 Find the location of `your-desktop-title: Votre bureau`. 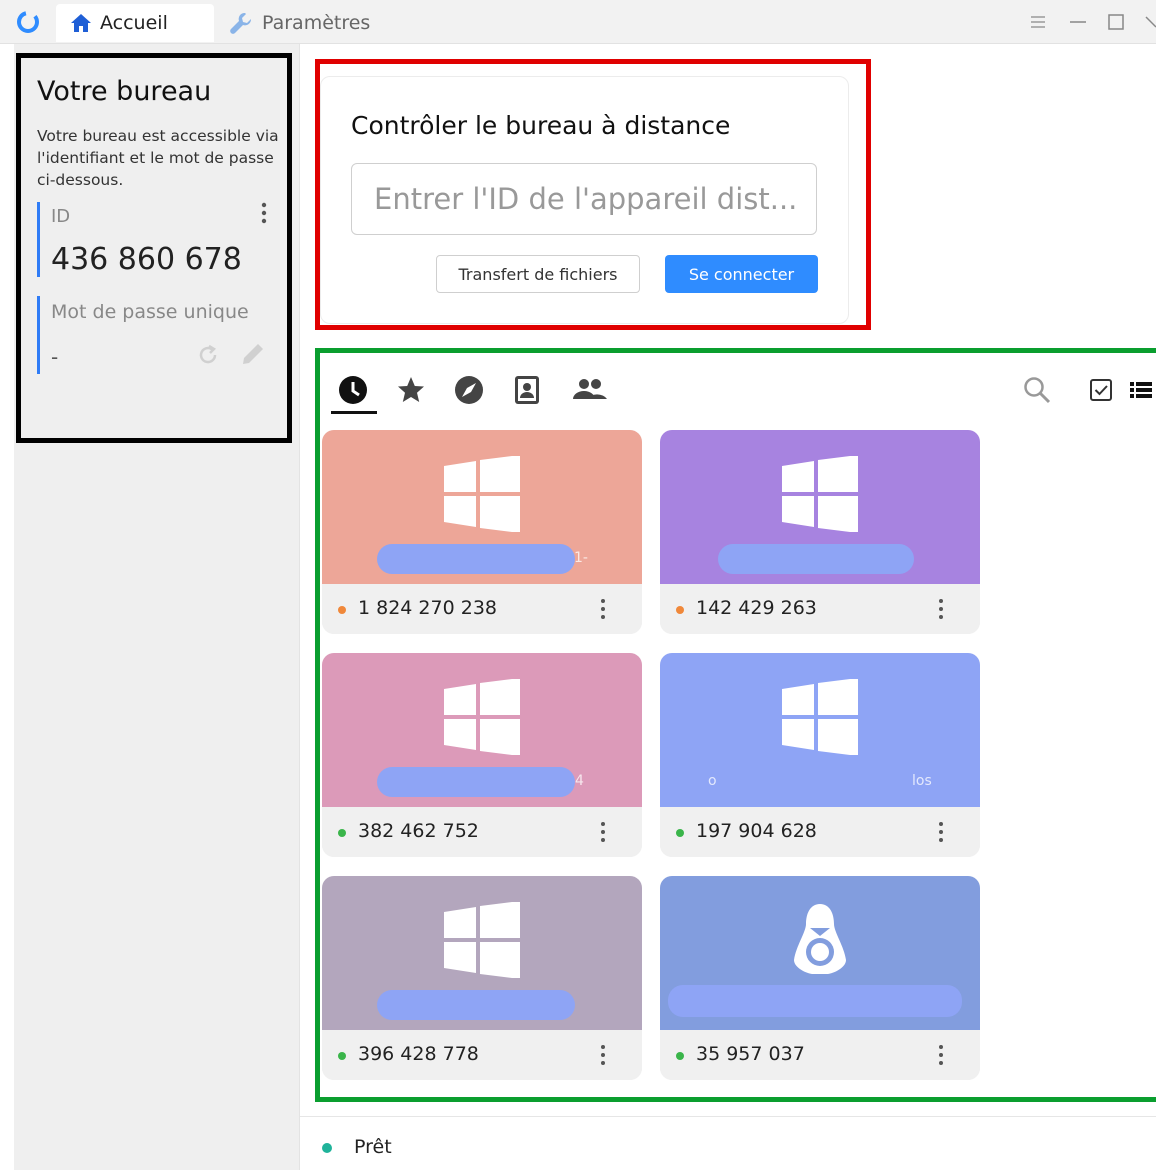

your-desktop-title: Votre bureau is located at coordinates (124, 91).